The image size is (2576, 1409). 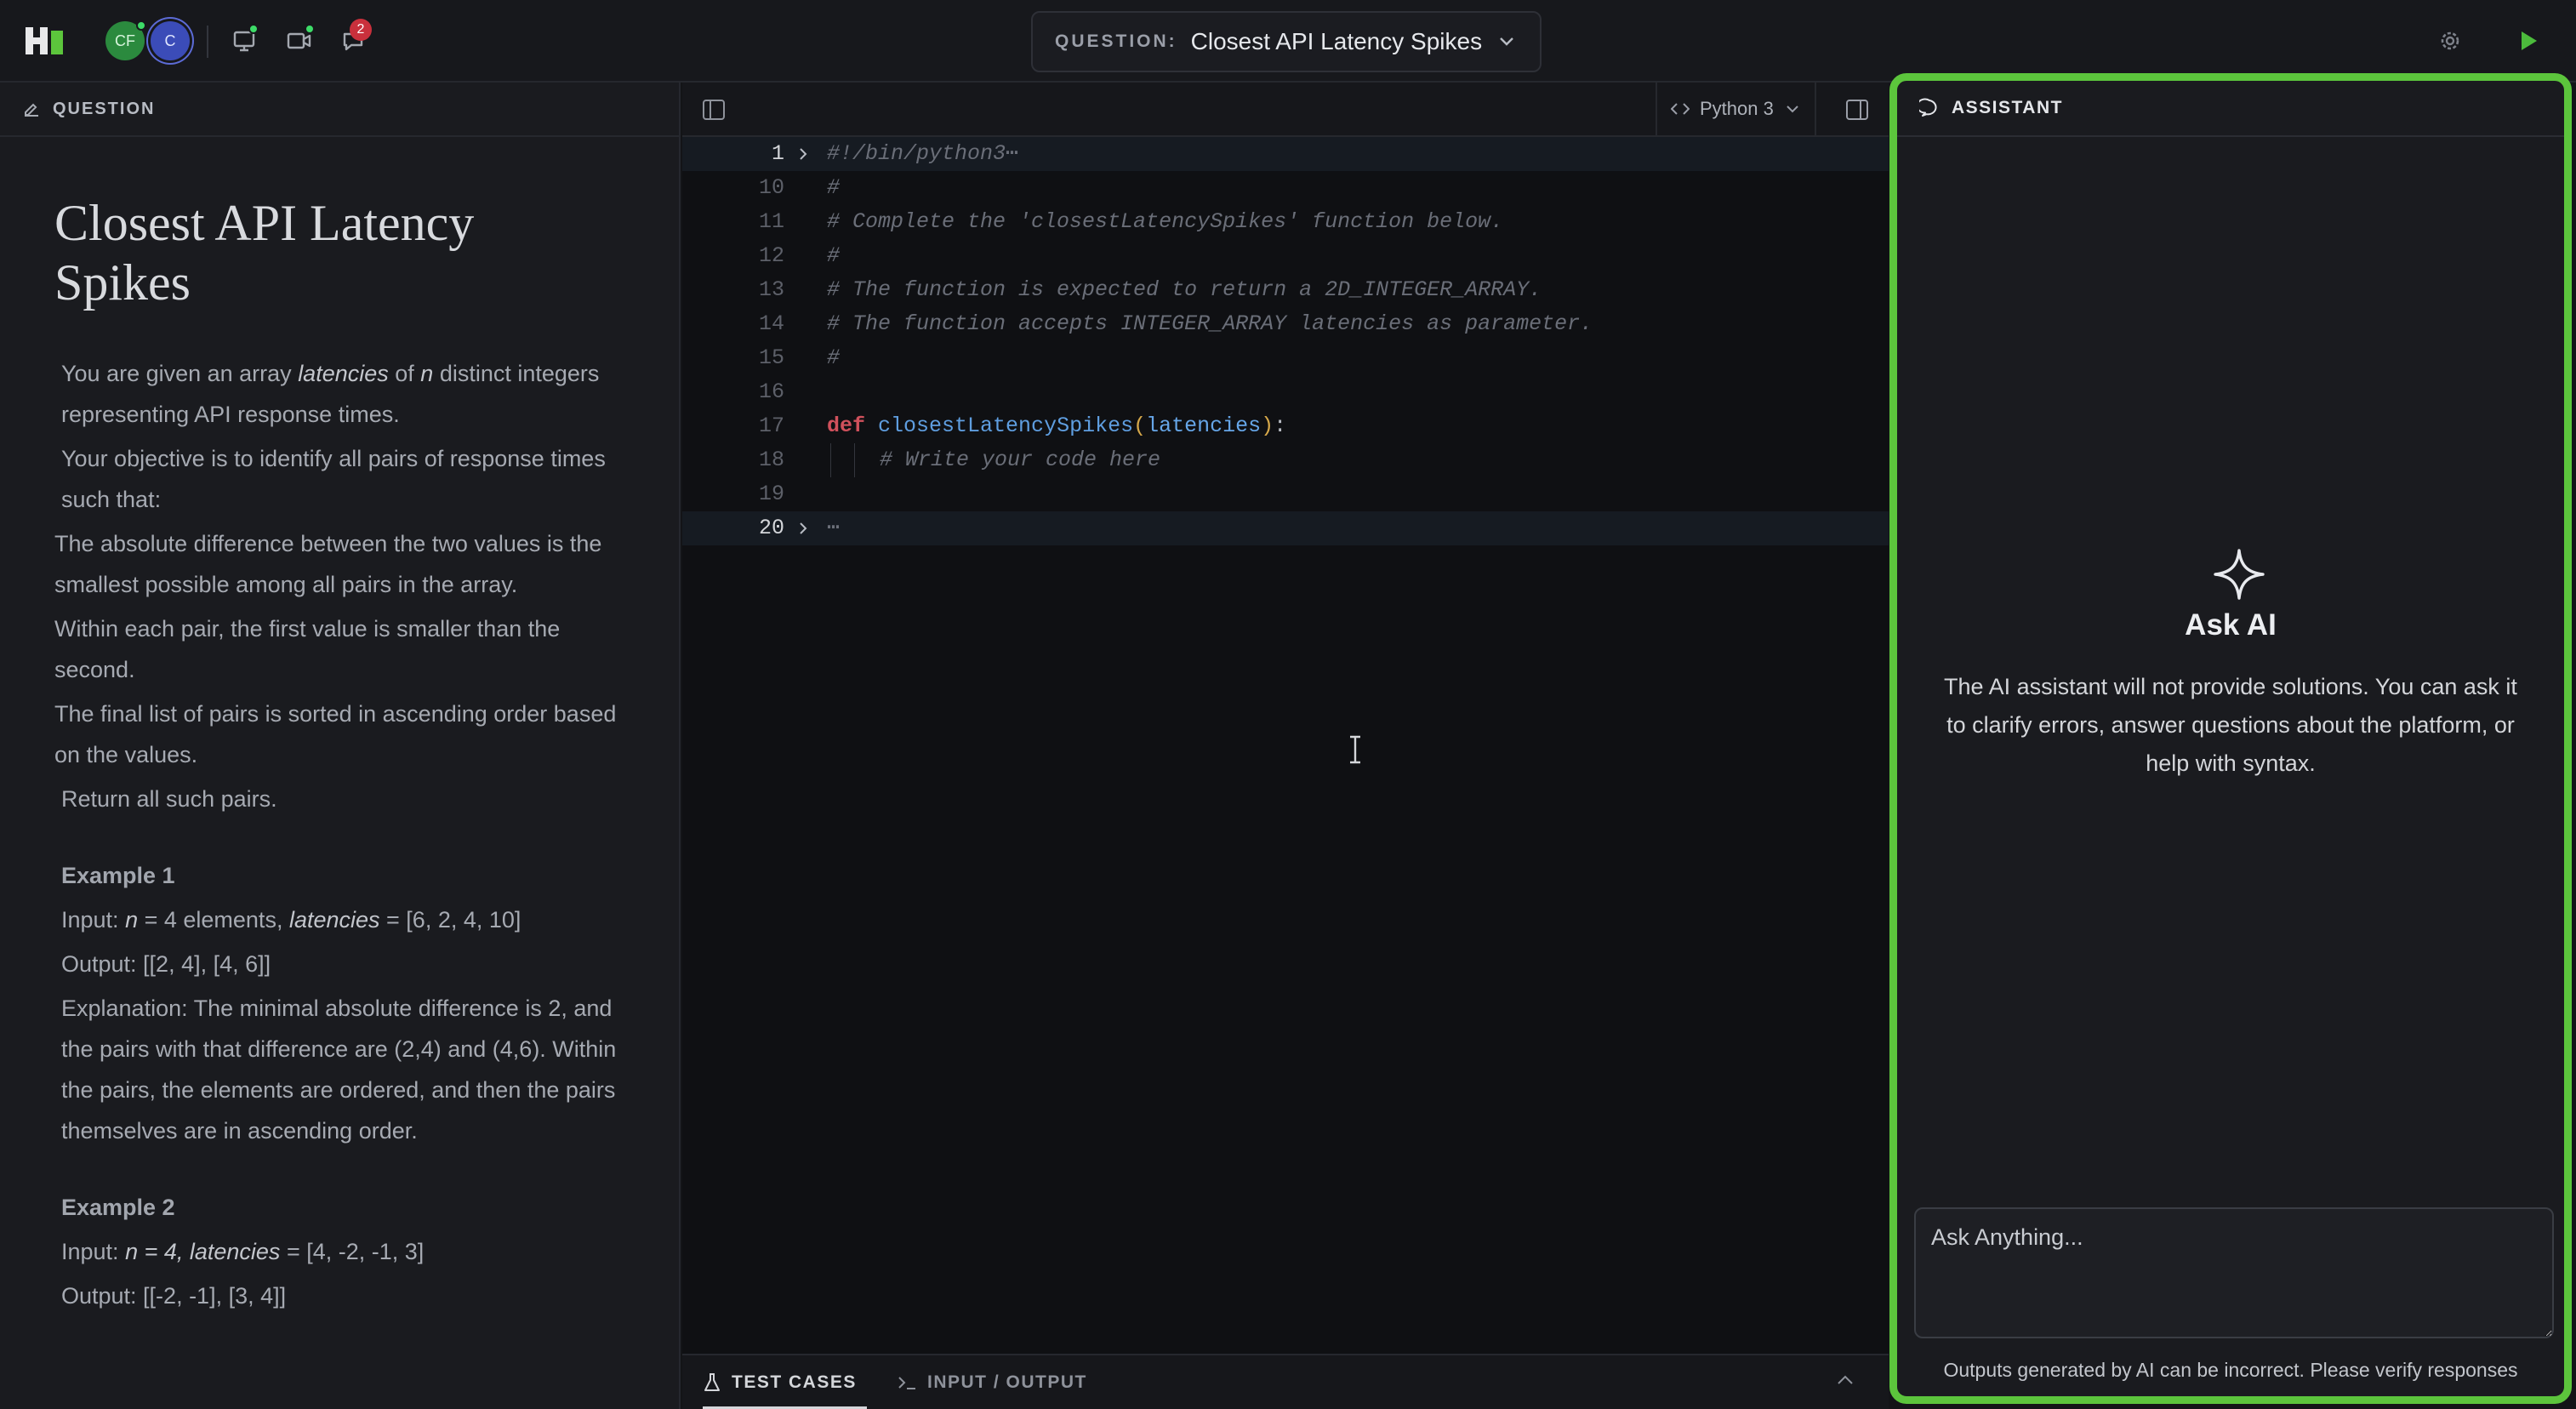 What do you see at coordinates (855, 460) in the screenshot?
I see `indent-guide` at bounding box center [855, 460].